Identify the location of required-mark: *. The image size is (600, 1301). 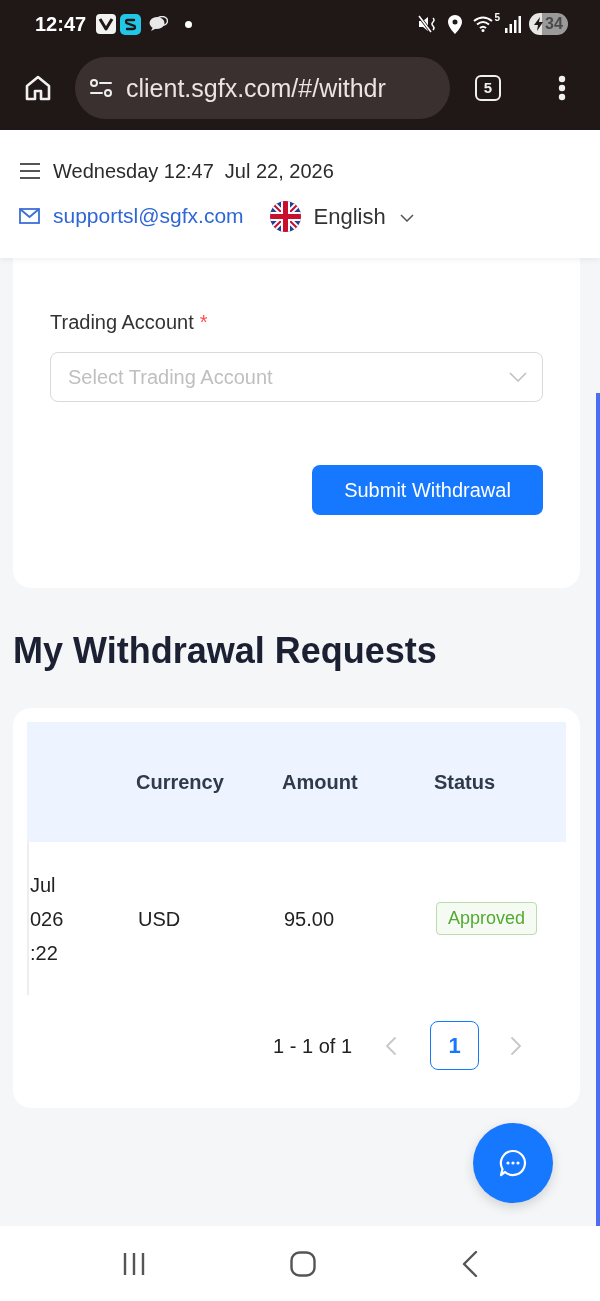
(203, 322).